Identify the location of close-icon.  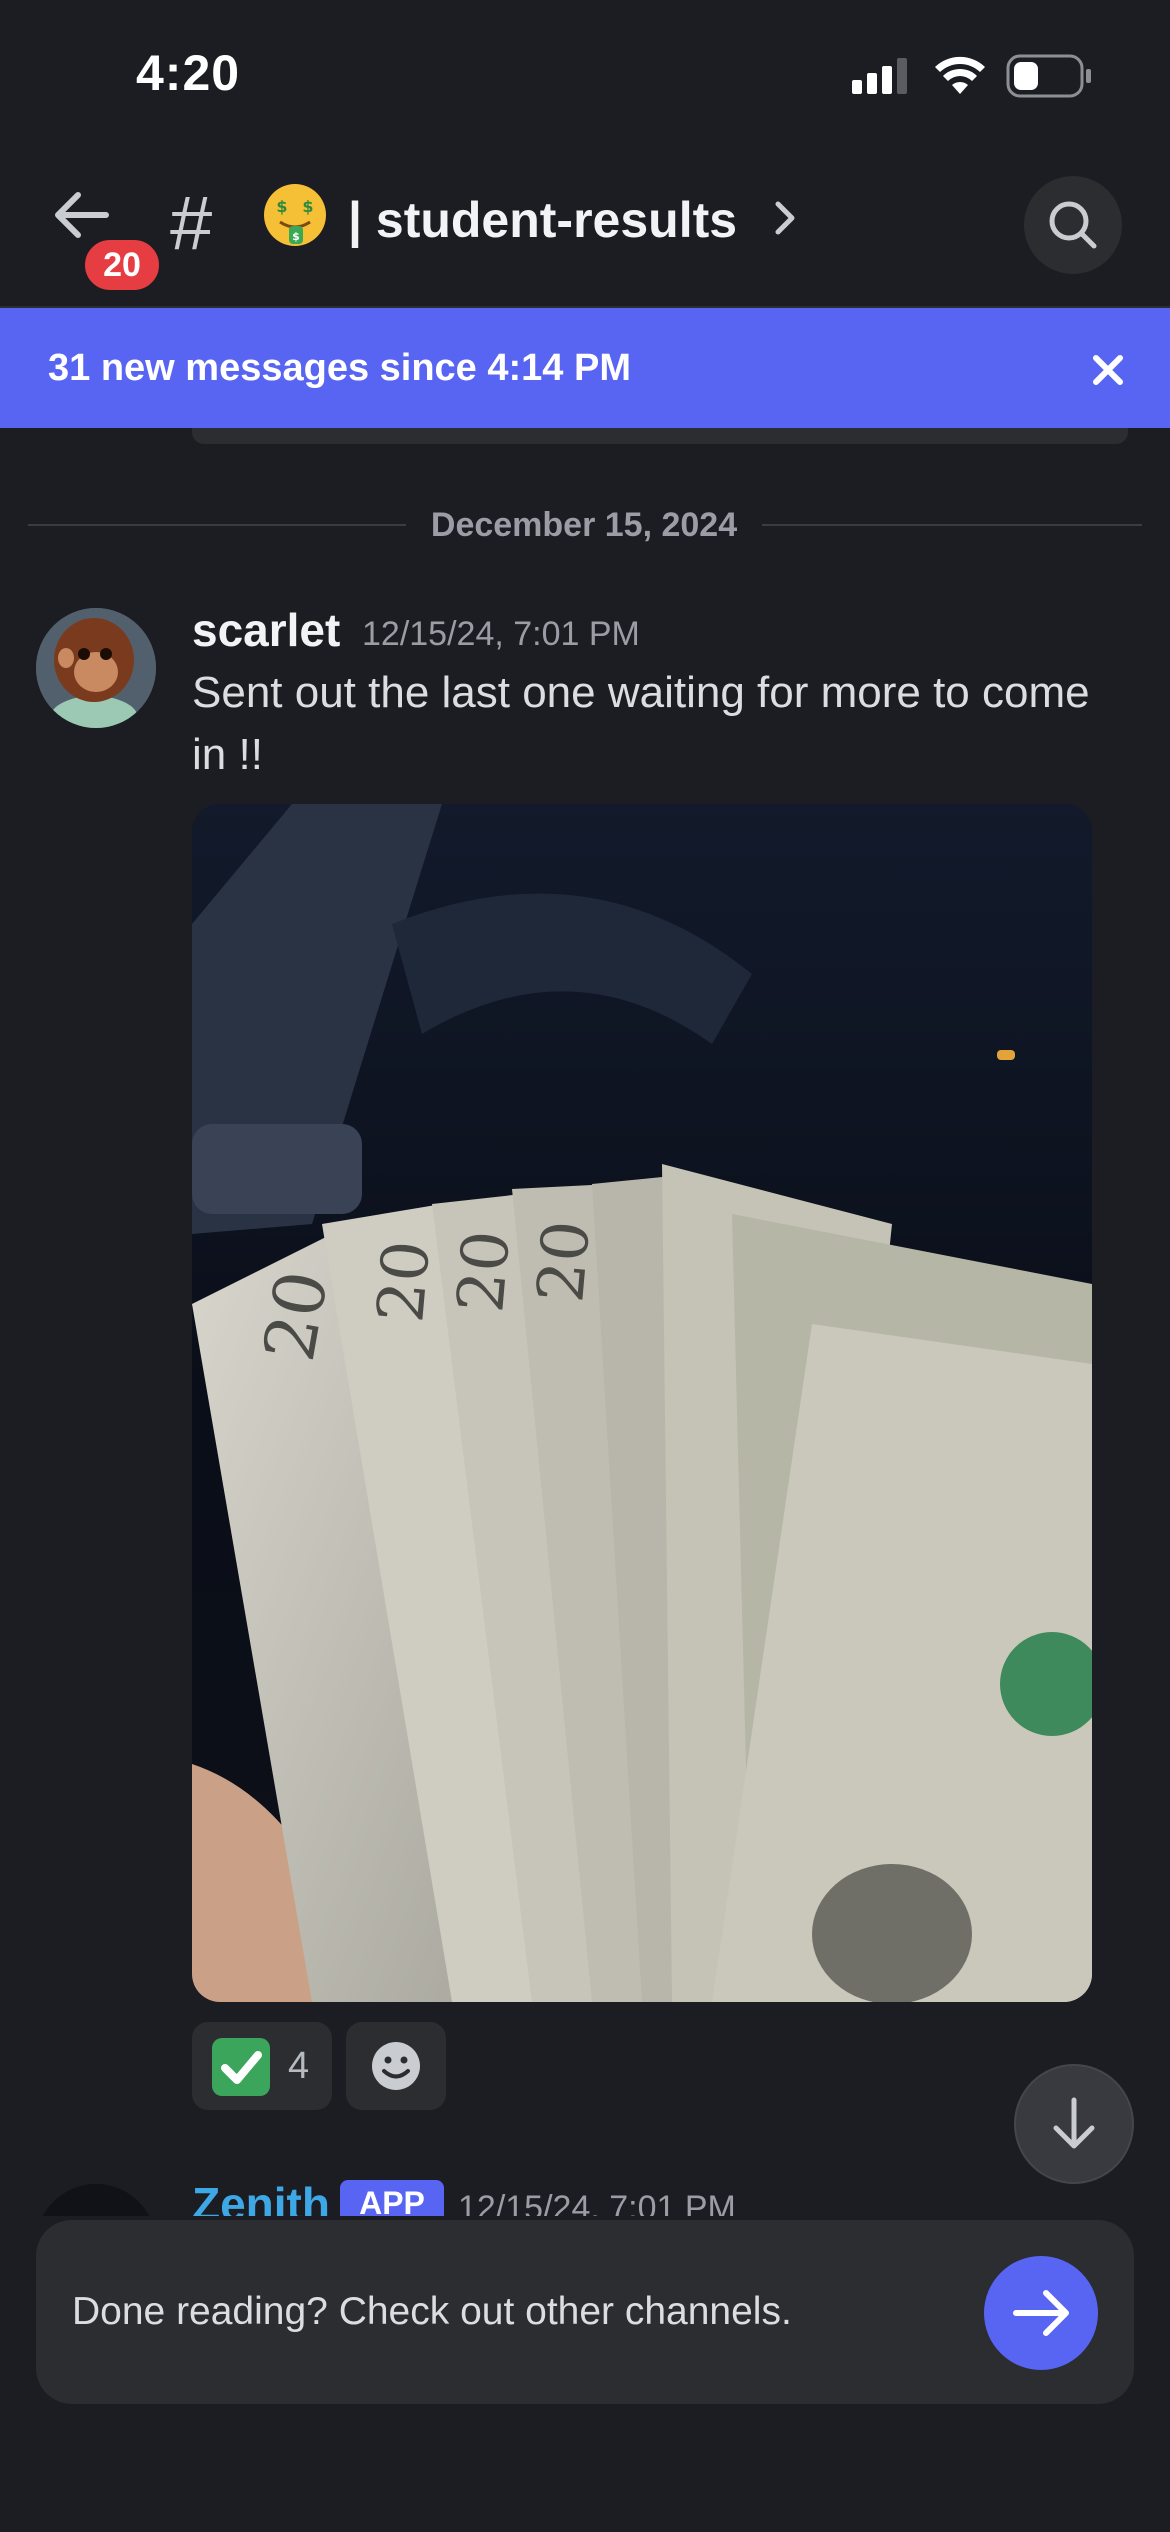
(1108, 370).